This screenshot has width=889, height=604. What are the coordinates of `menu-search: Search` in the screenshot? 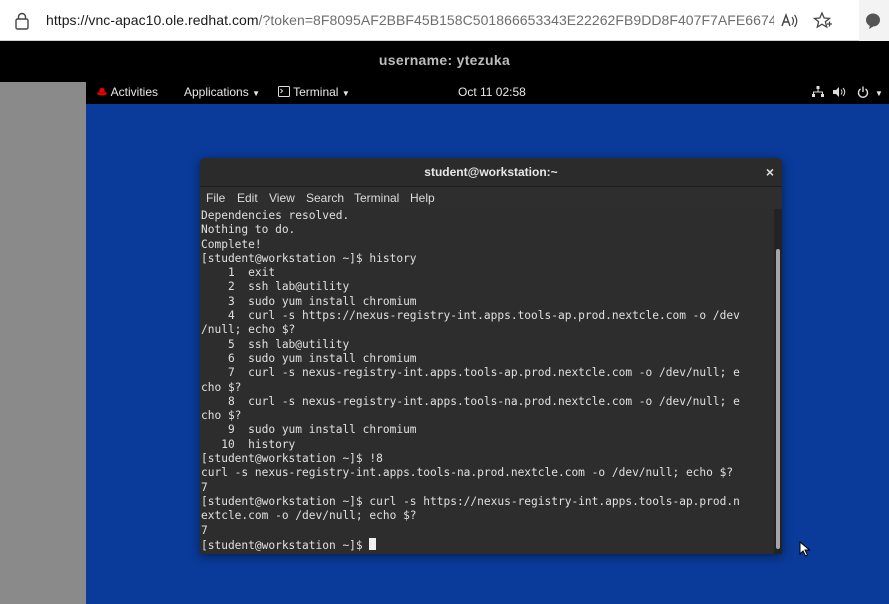 It's located at (325, 198).